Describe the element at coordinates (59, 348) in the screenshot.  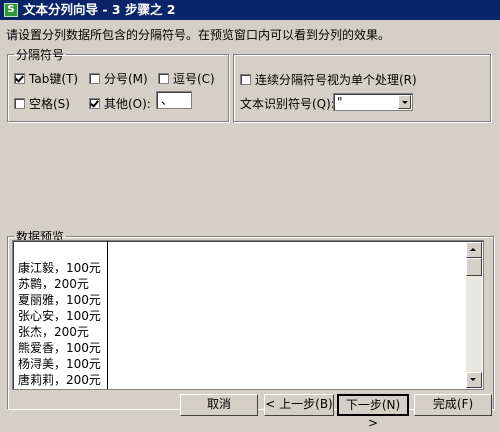
I see `preview-row: 熊爱香，100元` at that location.